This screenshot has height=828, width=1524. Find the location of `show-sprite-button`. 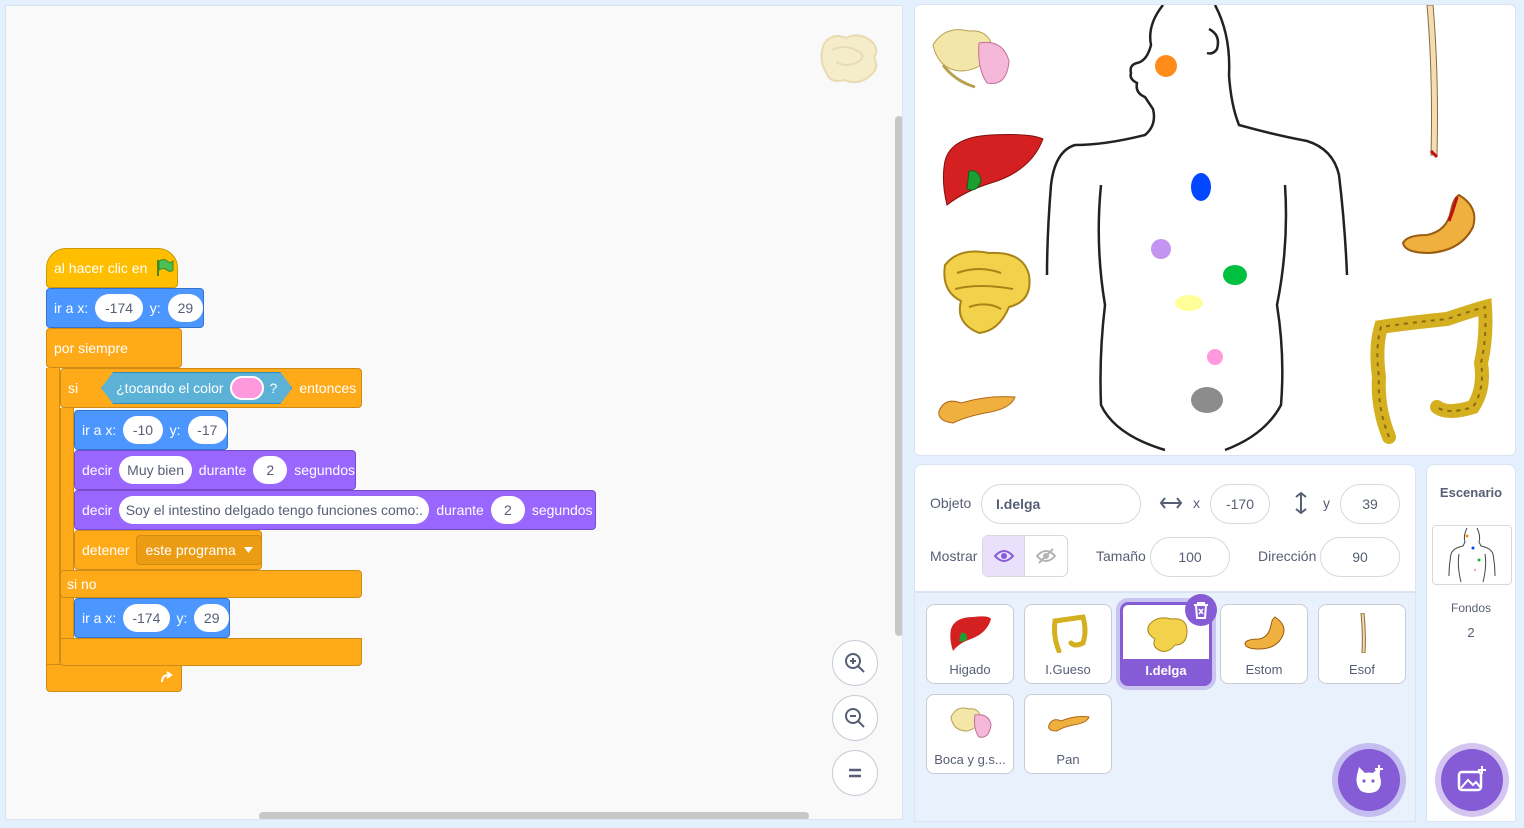

show-sprite-button is located at coordinates (1004, 556).